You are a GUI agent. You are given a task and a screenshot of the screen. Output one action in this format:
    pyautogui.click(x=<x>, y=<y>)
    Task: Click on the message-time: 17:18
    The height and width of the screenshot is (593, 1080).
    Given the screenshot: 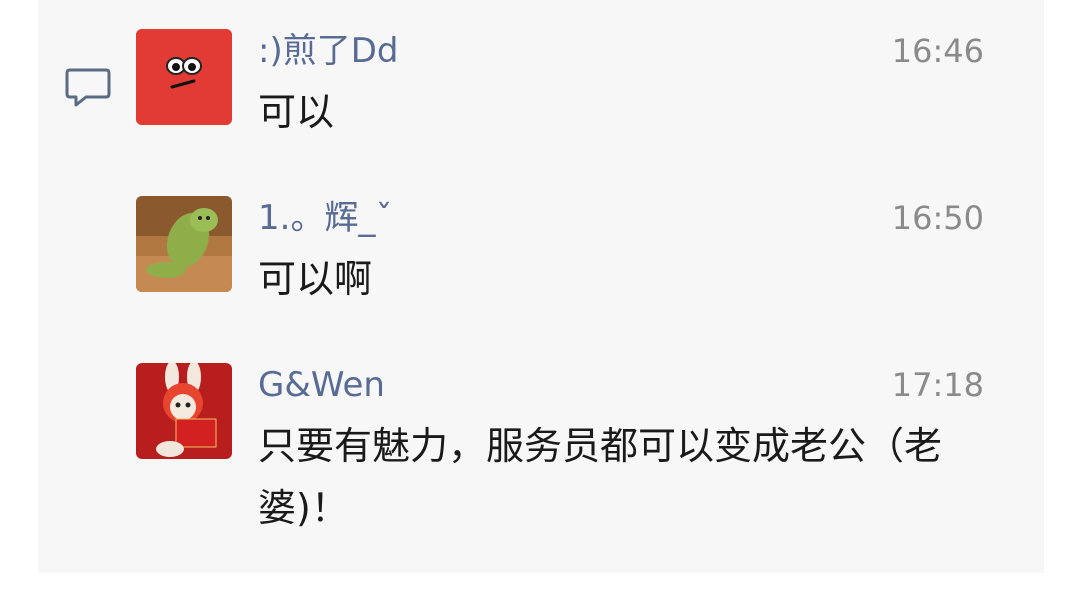 What is the action you would take?
    pyautogui.click(x=937, y=385)
    